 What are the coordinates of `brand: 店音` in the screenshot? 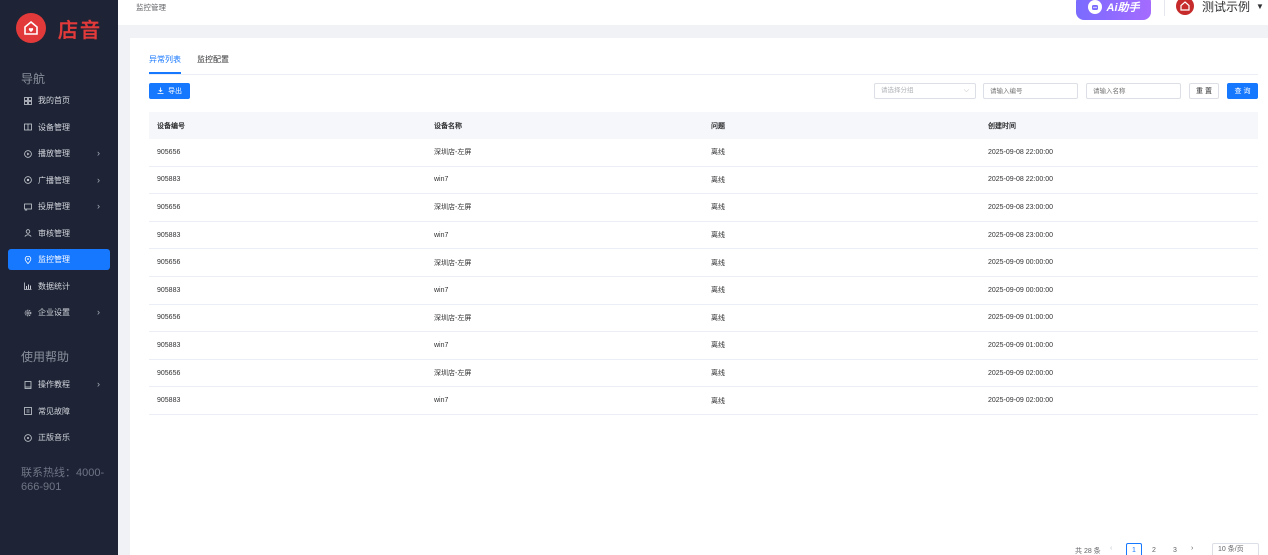 It's located at (59, 28).